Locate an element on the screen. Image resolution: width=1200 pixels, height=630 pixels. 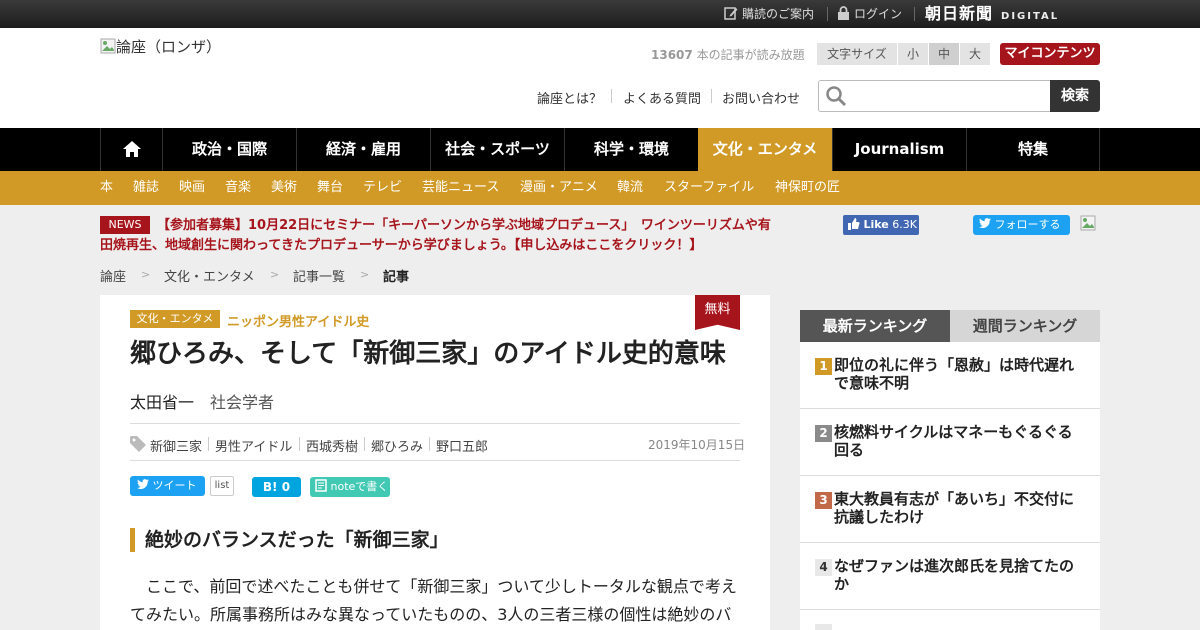
login-link: ログイン is located at coordinates (869, 14).